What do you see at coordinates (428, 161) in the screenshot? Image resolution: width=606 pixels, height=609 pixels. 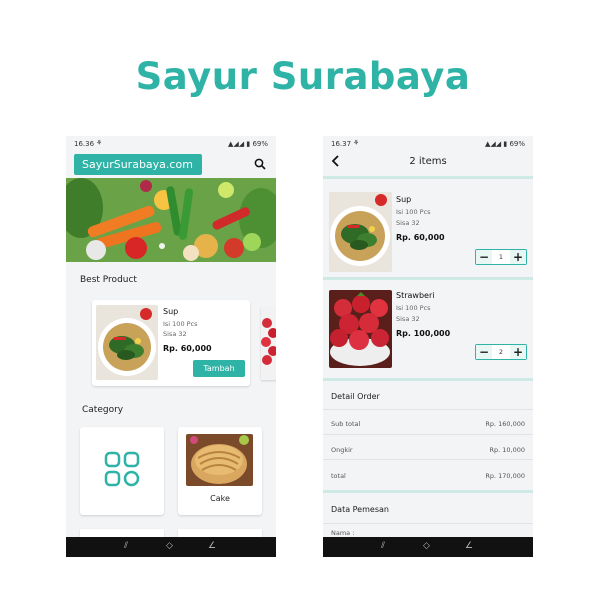 I see `cart-title: 2 items` at bounding box center [428, 161].